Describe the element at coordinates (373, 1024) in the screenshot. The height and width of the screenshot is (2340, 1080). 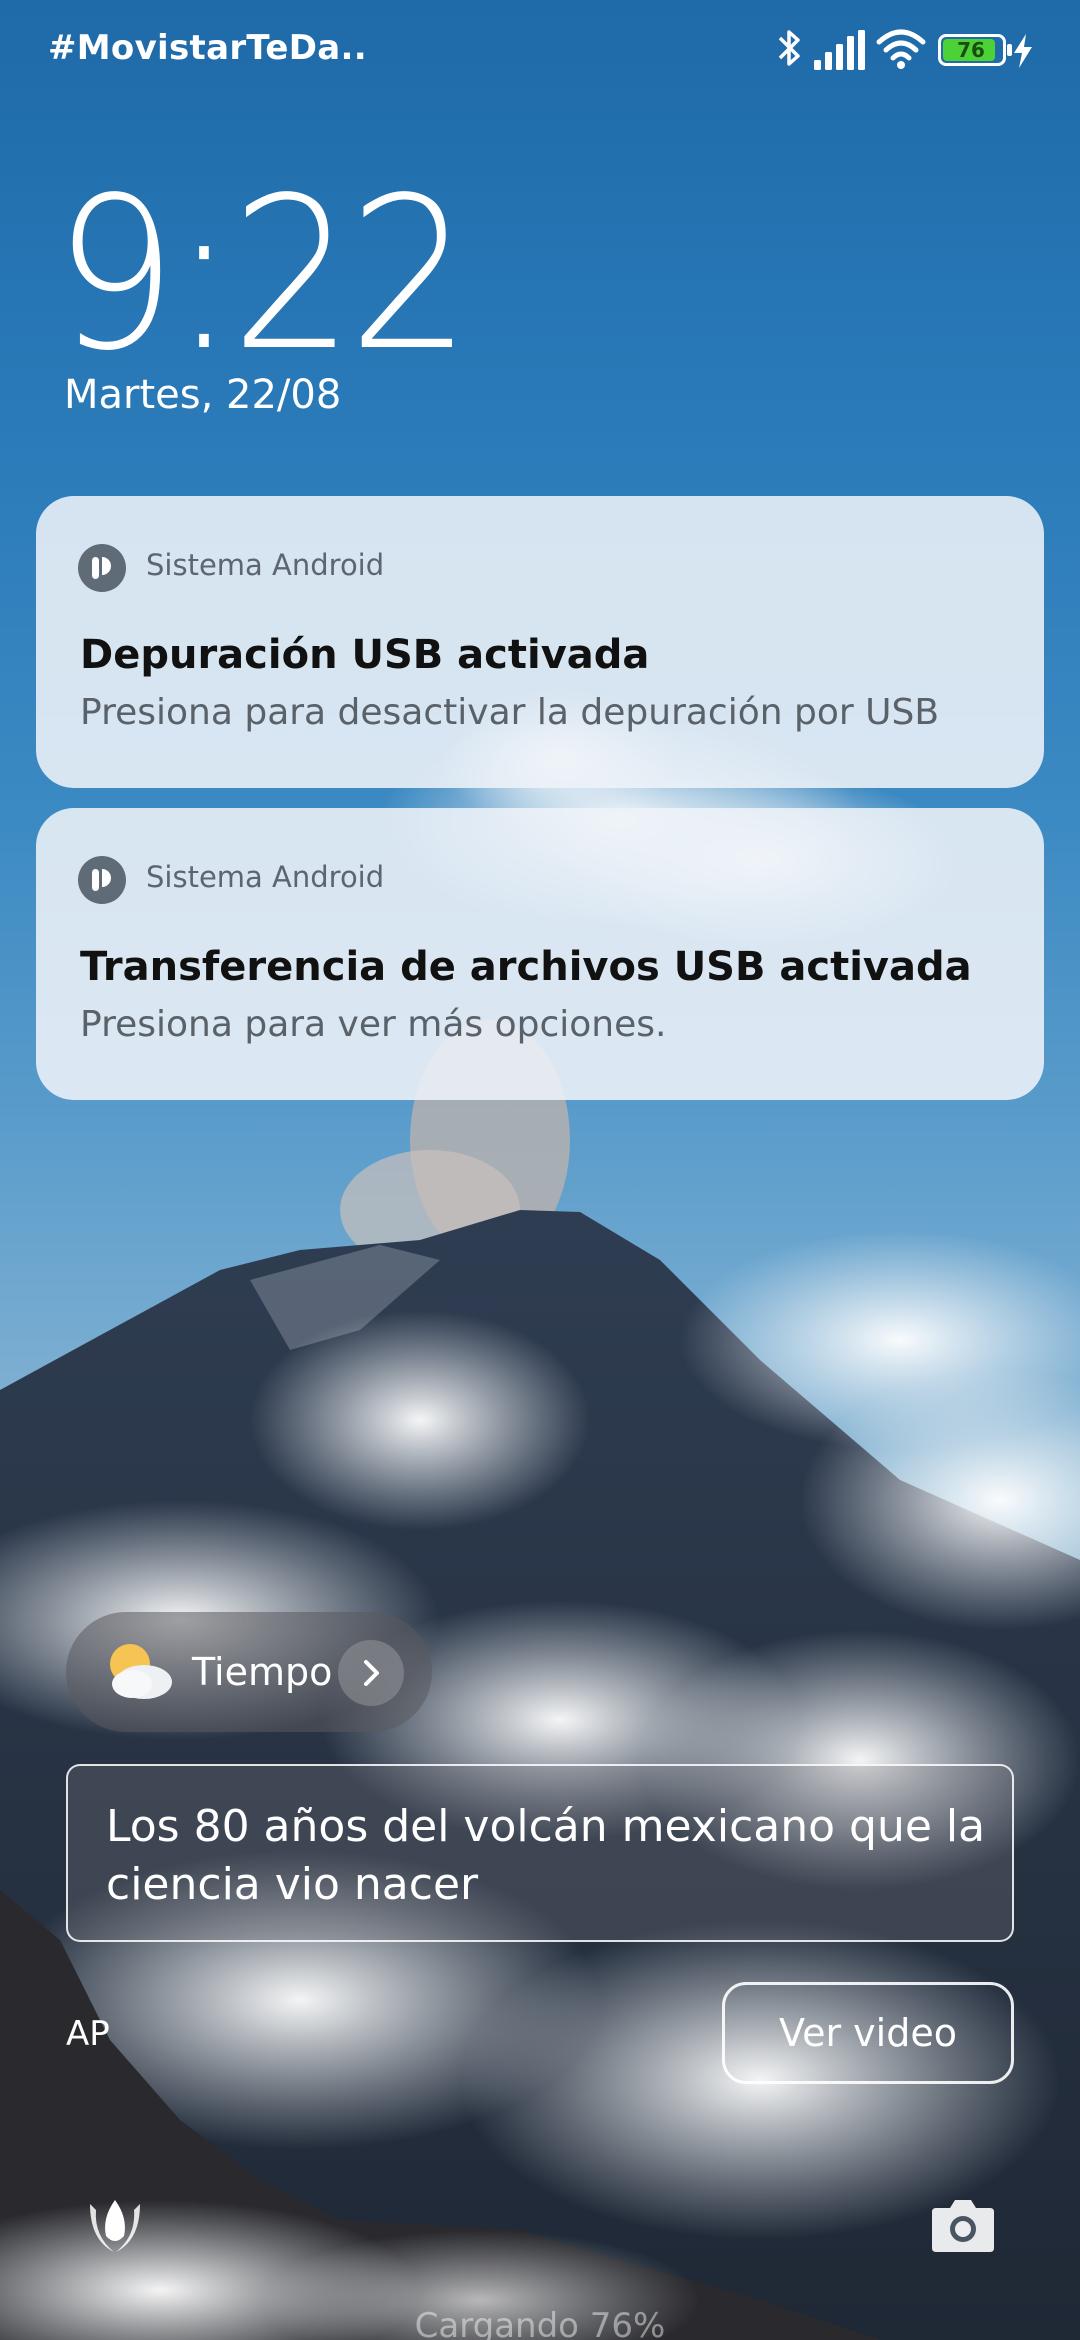
I see `notification-body: Presiona para ver más opciones.` at that location.